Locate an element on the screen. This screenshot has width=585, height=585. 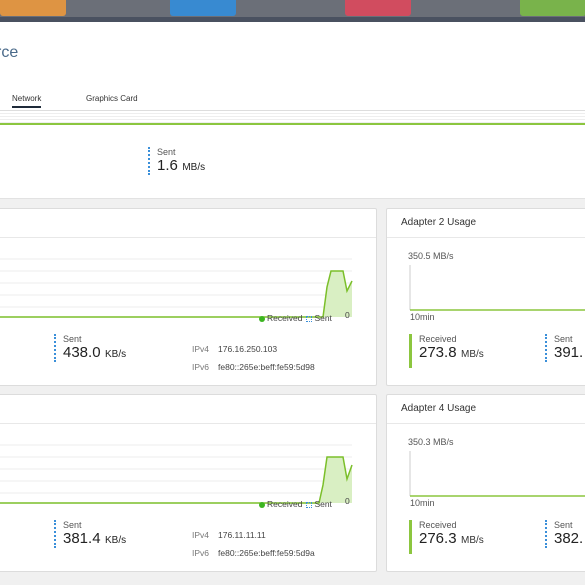
summary-sent-value: 1.6 is located at coordinates (167, 165).